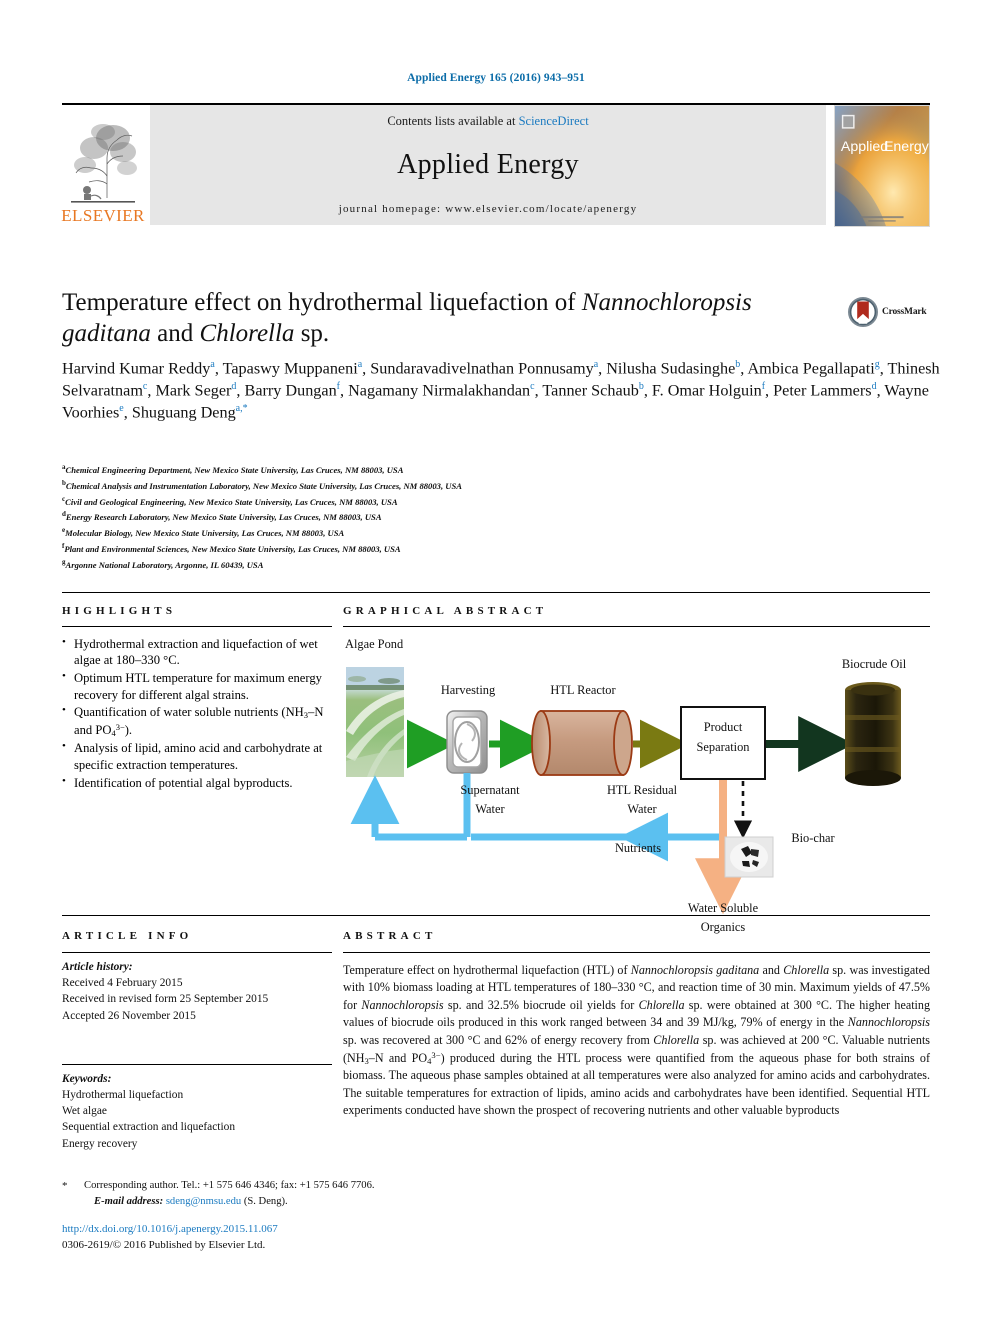  I want to click on algae-pond-photo, so click(375, 722).